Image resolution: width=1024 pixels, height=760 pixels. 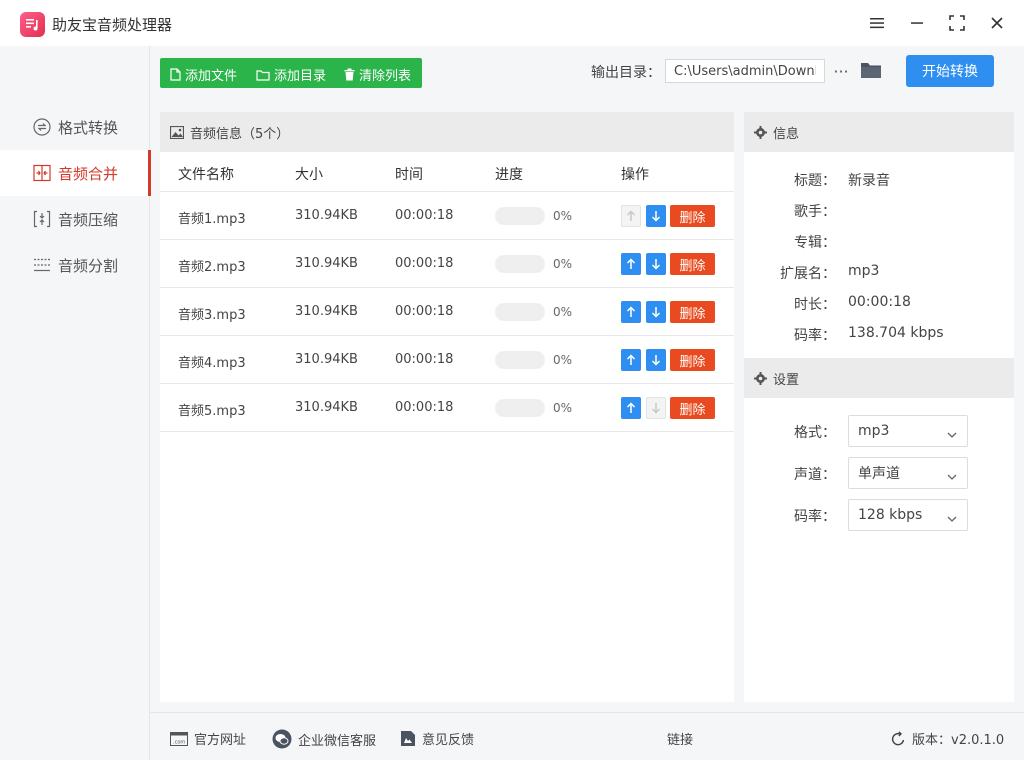 What do you see at coordinates (908, 473) in the screenshot?
I see `channel-select: 单声道` at bounding box center [908, 473].